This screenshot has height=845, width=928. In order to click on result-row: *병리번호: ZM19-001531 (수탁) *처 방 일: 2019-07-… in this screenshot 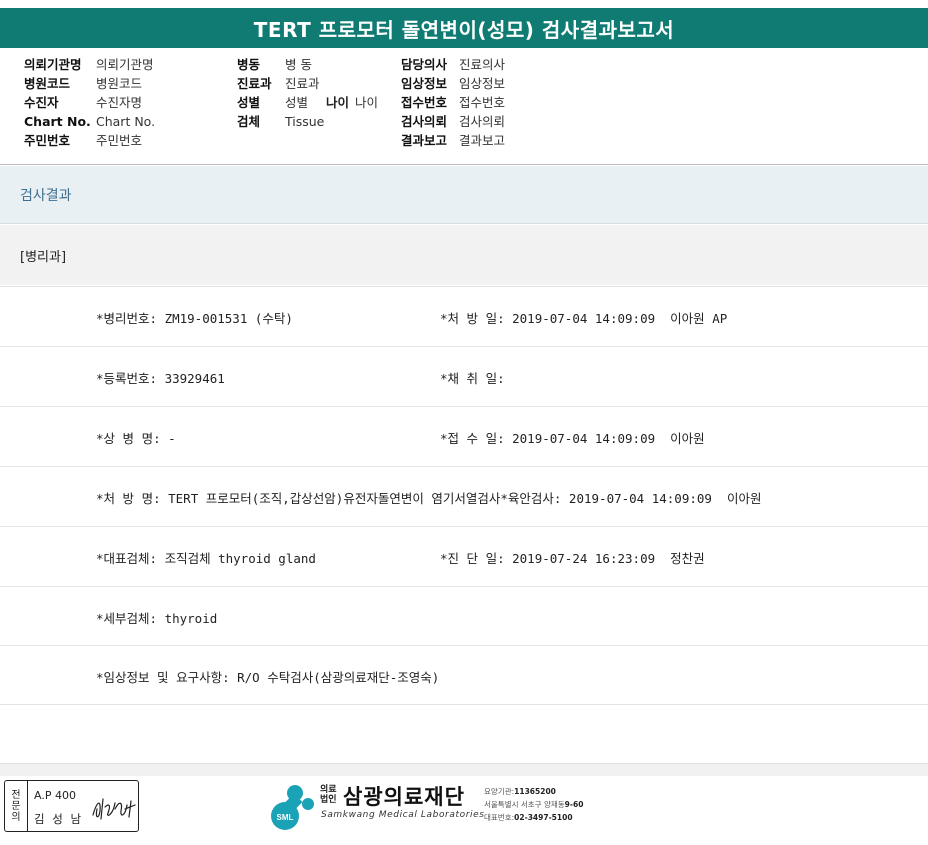, I will do `click(464, 316)`.